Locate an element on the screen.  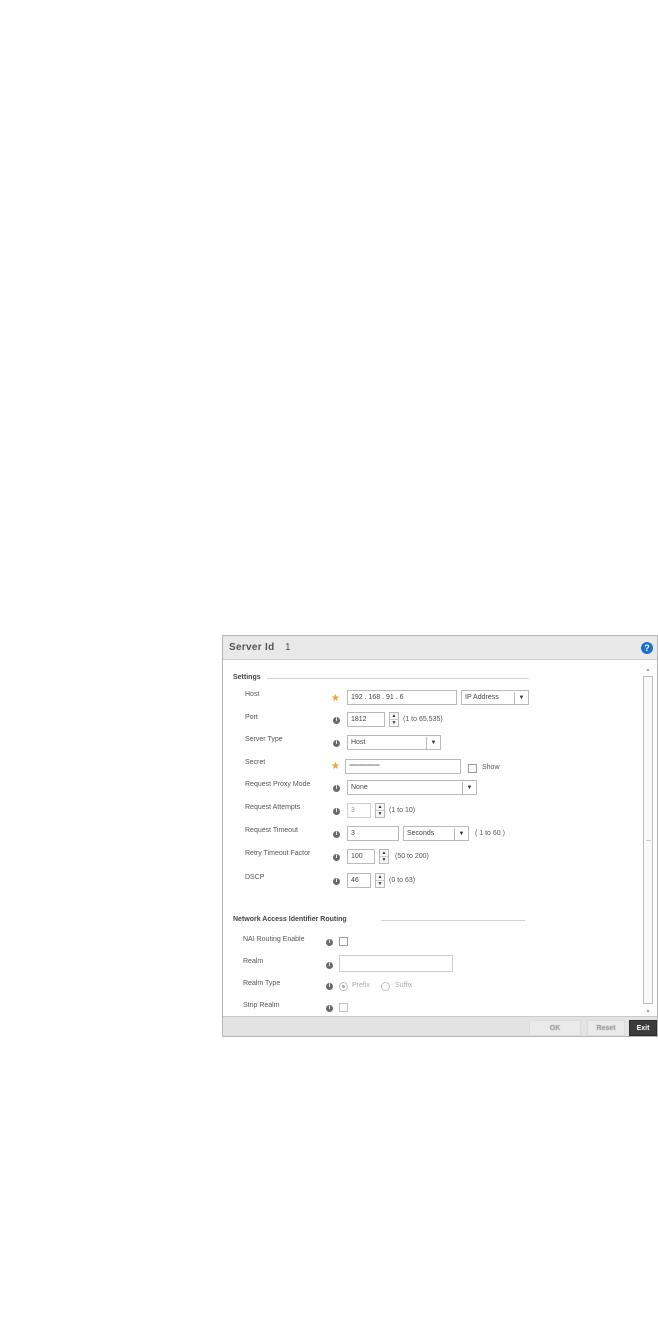
realm-label: Realm is located at coordinates (253, 961).